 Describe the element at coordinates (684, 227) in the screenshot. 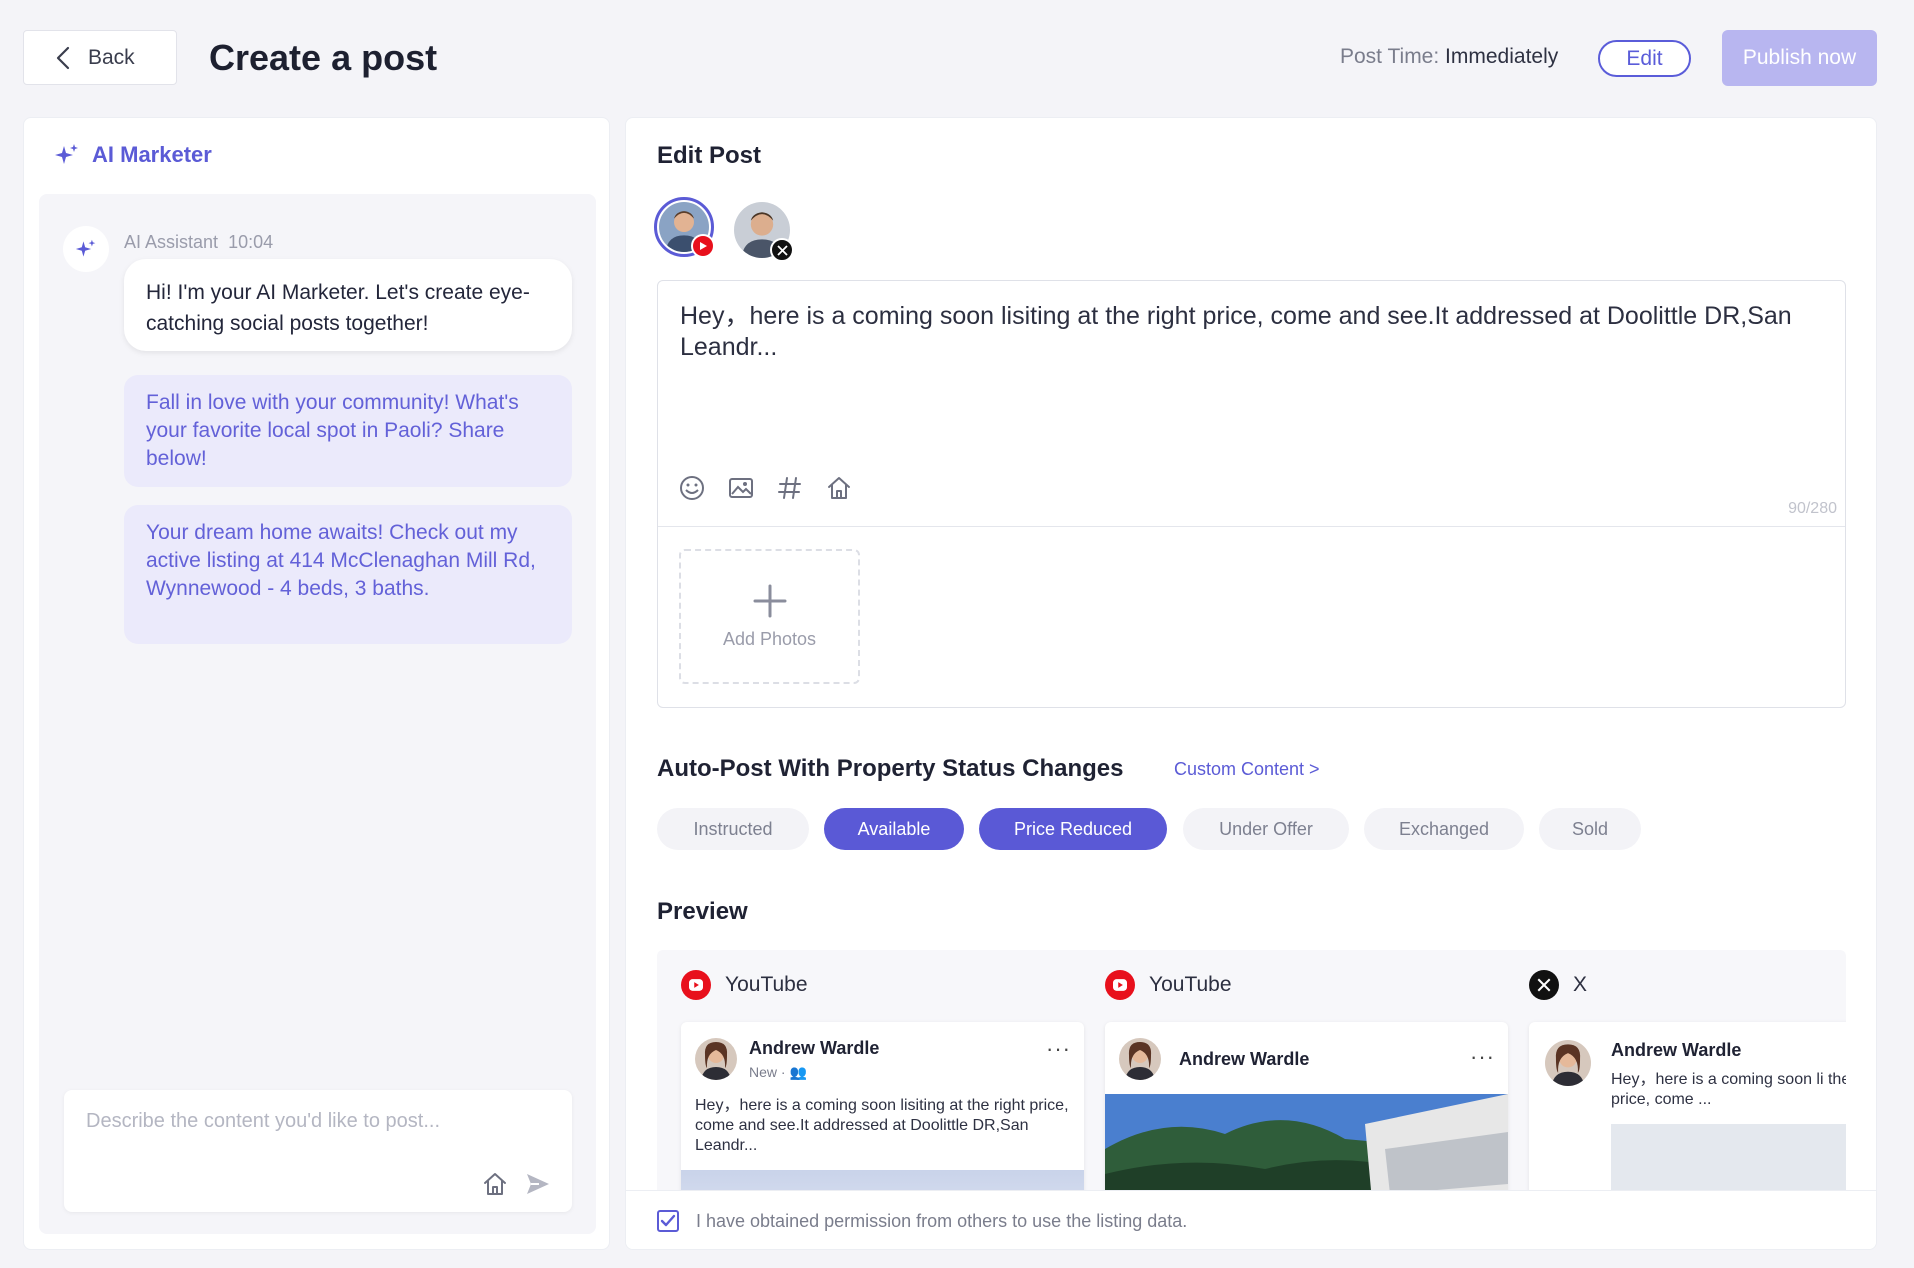

I see `account-avatar-youtube` at that location.